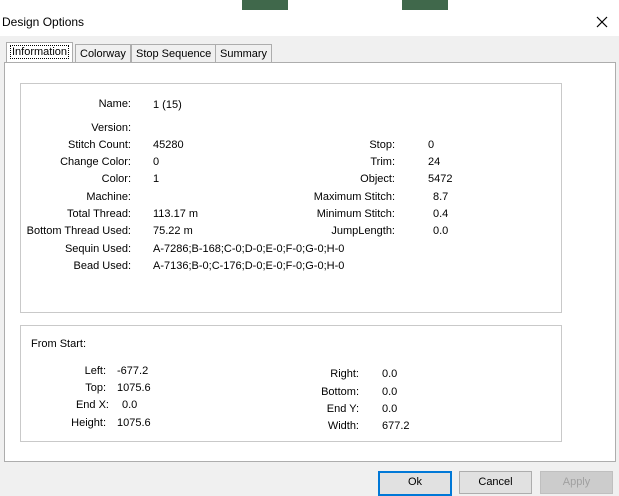 This screenshot has height=496, width=619. What do you see at coordinates (176, 214) in the screenshot?
I see `total-thread-value: 113.17 m` at bounding box center [176, 214].